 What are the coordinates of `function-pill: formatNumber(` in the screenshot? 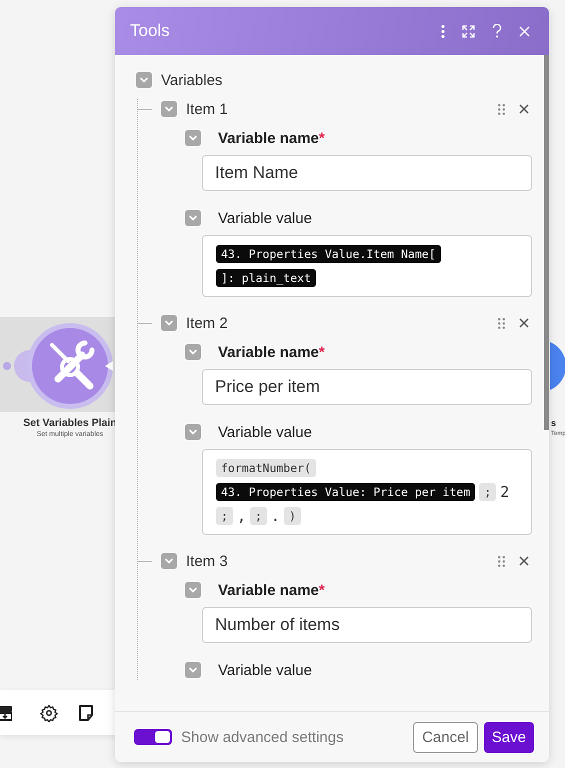 It's located at (266, 468).